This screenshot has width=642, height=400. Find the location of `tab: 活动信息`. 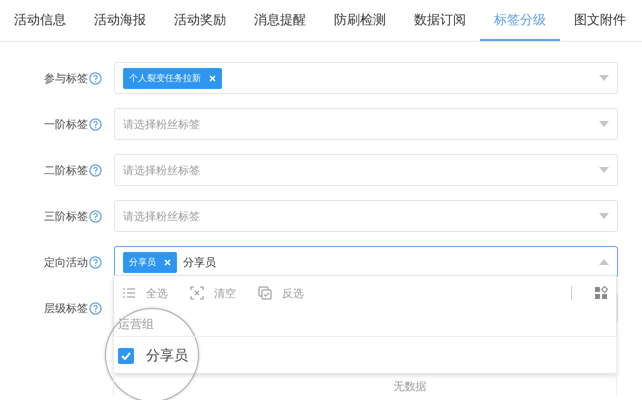

tab: 活动信息 is located at coordinates (40, 20).